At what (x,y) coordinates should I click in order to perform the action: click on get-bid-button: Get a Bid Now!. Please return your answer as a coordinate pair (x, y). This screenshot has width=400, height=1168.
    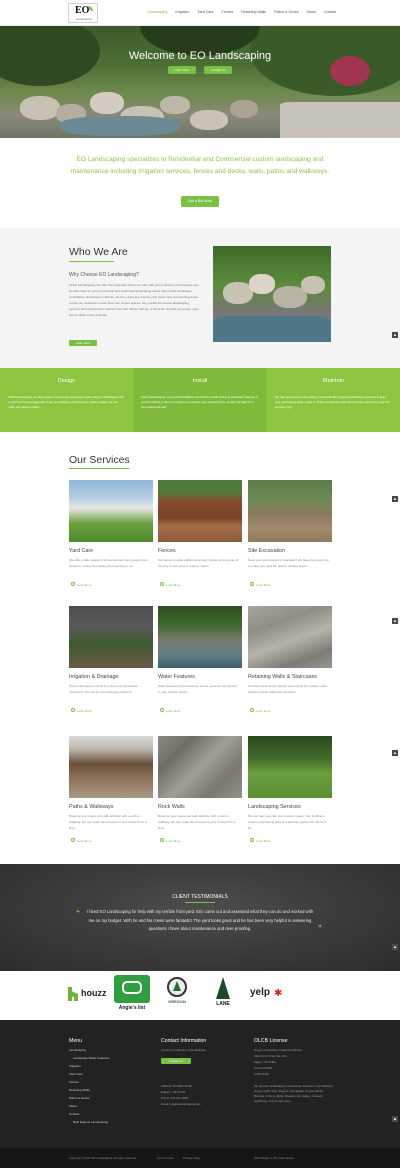
    Looking at the image, I should click on (200, 201).